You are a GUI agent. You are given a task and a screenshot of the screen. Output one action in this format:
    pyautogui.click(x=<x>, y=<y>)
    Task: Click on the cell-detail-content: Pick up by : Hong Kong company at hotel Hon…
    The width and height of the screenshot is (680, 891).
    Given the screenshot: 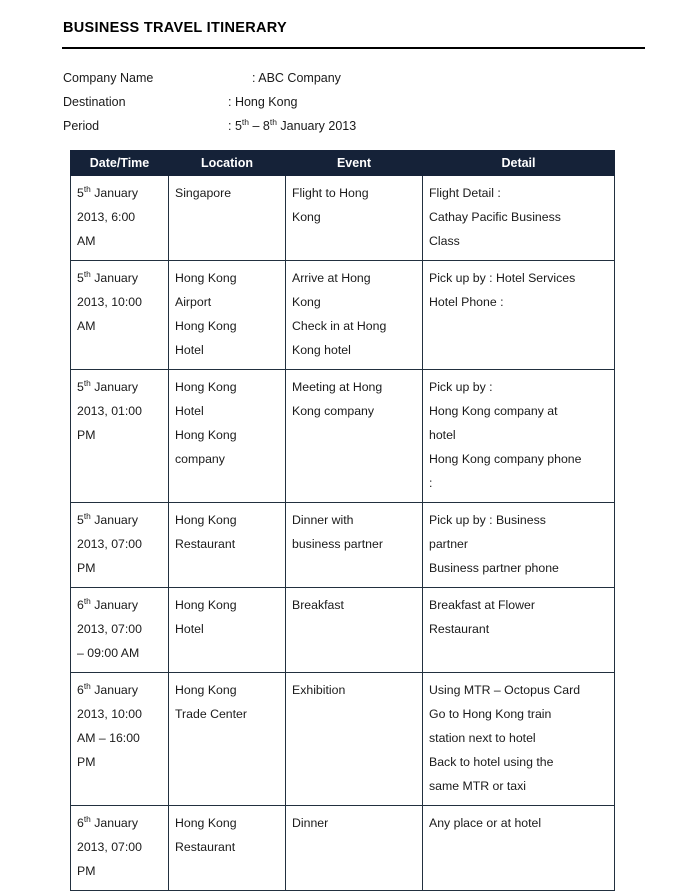 What is the action you would take?
    pyautogui.click(x=518, y=435)
    